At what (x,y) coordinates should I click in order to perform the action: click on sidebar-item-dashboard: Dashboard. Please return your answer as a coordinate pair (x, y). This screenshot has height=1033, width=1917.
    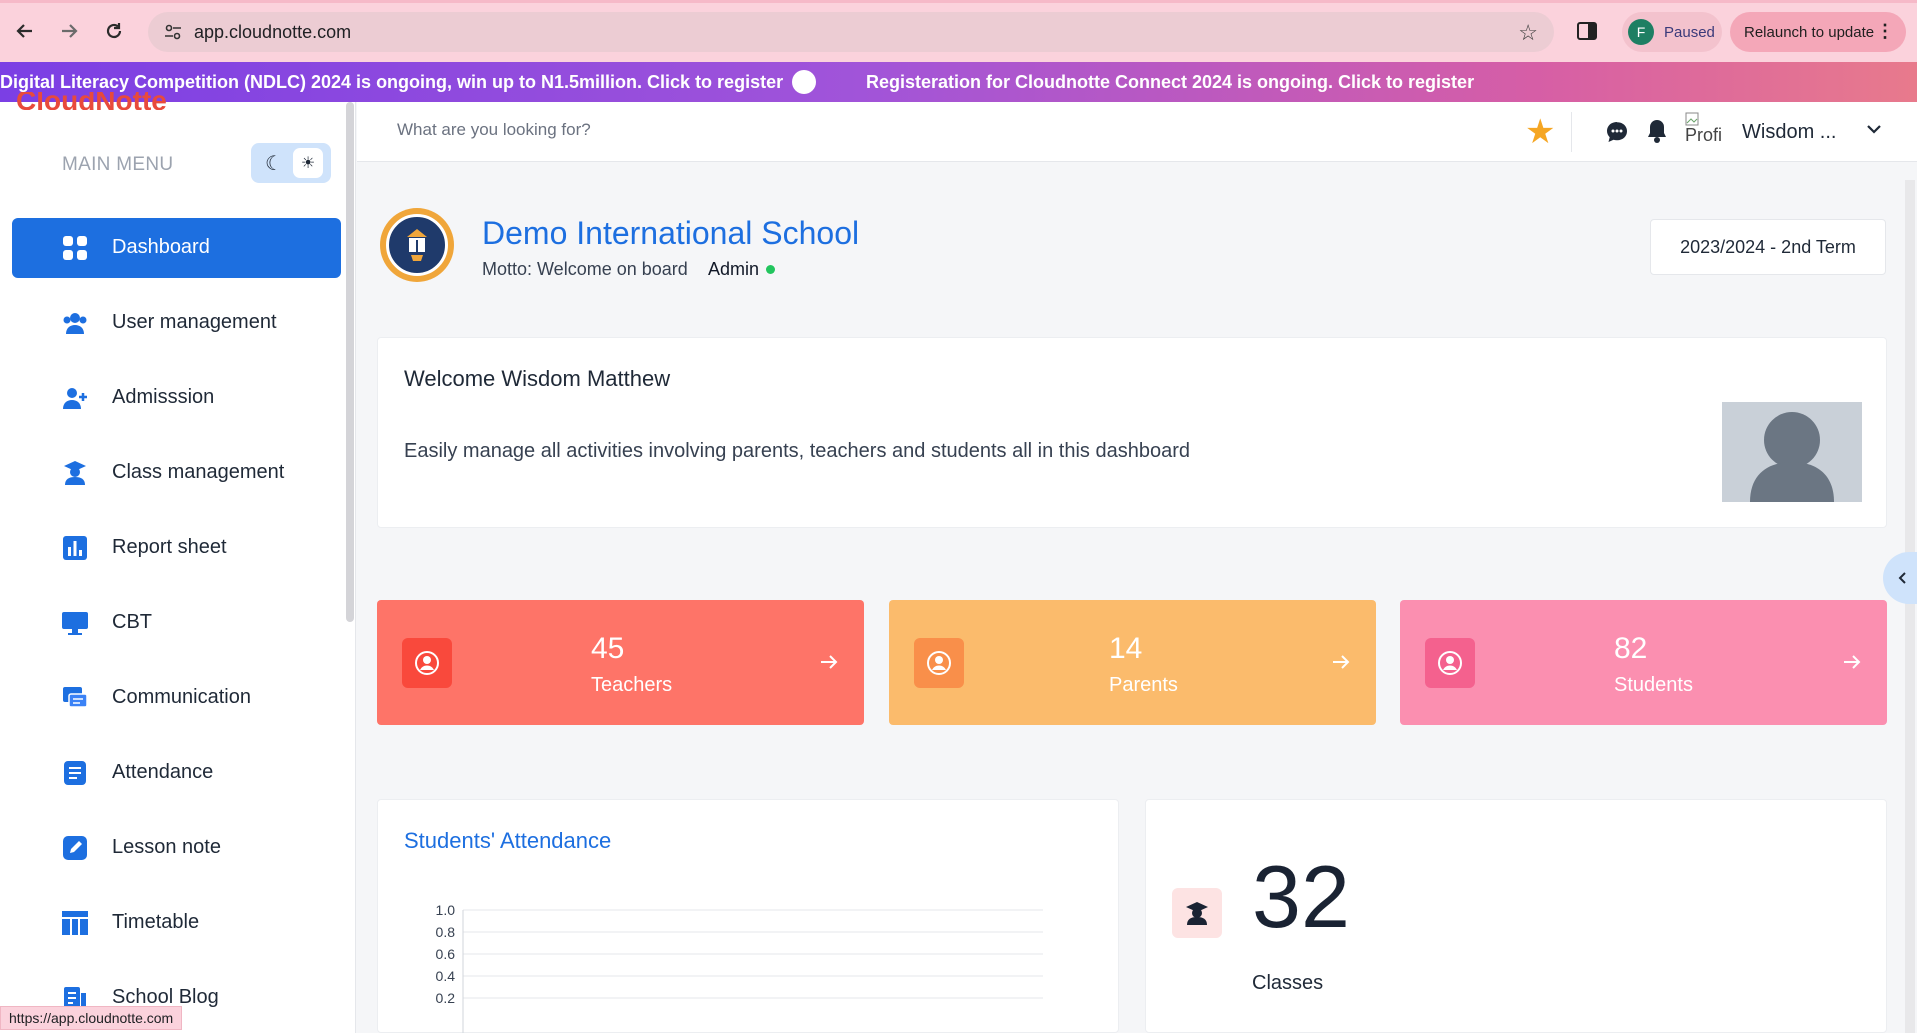
    Looking at the image, I should click on (176, 248).